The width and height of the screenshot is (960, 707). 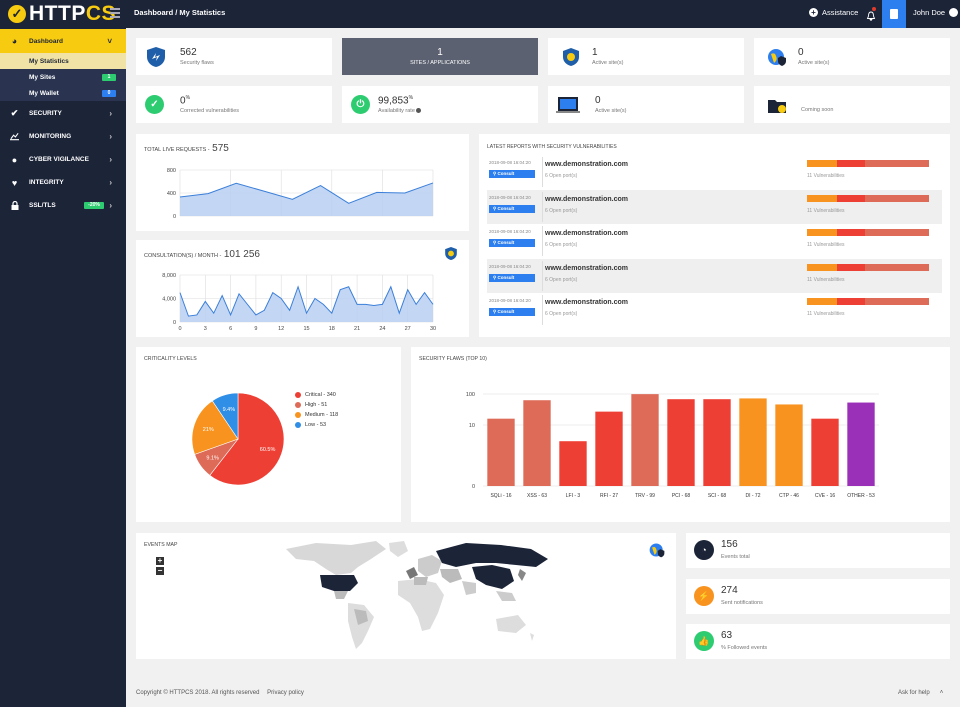 I want to click on user-name: John Doe, so click(x=929, y=12).